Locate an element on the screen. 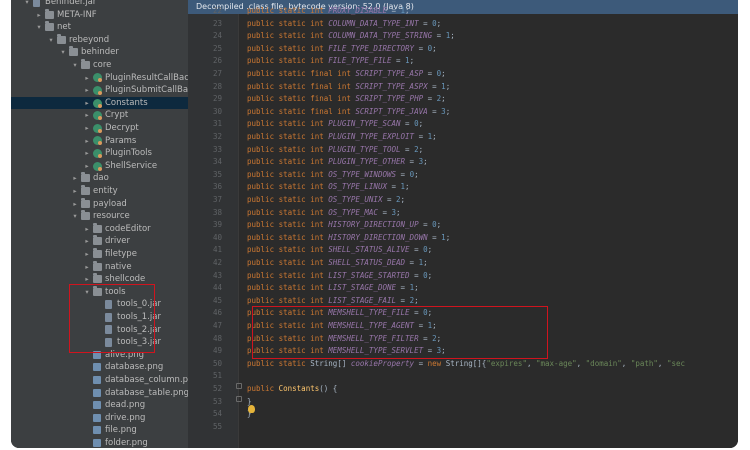  tree-item: ▾ Behinder.jar is located at coordinates (99, 4).